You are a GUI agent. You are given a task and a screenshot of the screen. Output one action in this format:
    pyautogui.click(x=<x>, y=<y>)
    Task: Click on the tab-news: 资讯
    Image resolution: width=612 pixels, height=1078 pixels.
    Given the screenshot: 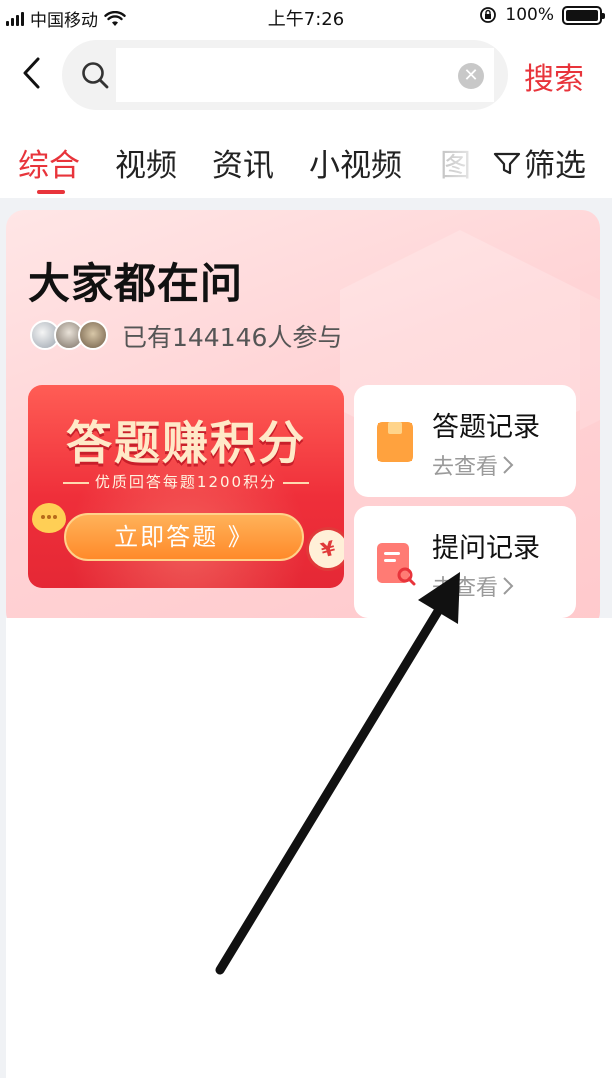 What is the action you would take?
    pyautogui.click(x=243, y=162)
    